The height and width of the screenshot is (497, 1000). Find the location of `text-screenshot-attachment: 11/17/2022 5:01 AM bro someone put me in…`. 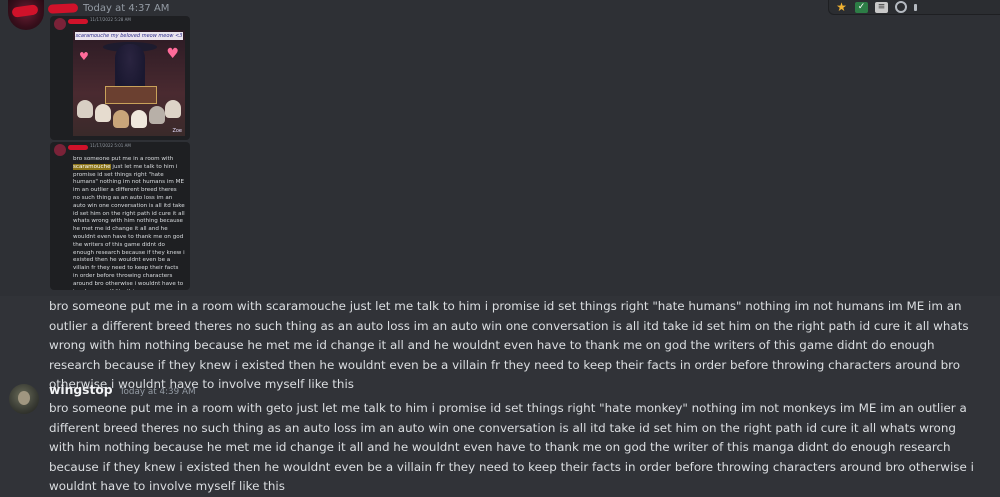

text-screenshot-attachment: 11/17/2022 5:01 AM bro someone put me in… is located at coordinates (120, 216).